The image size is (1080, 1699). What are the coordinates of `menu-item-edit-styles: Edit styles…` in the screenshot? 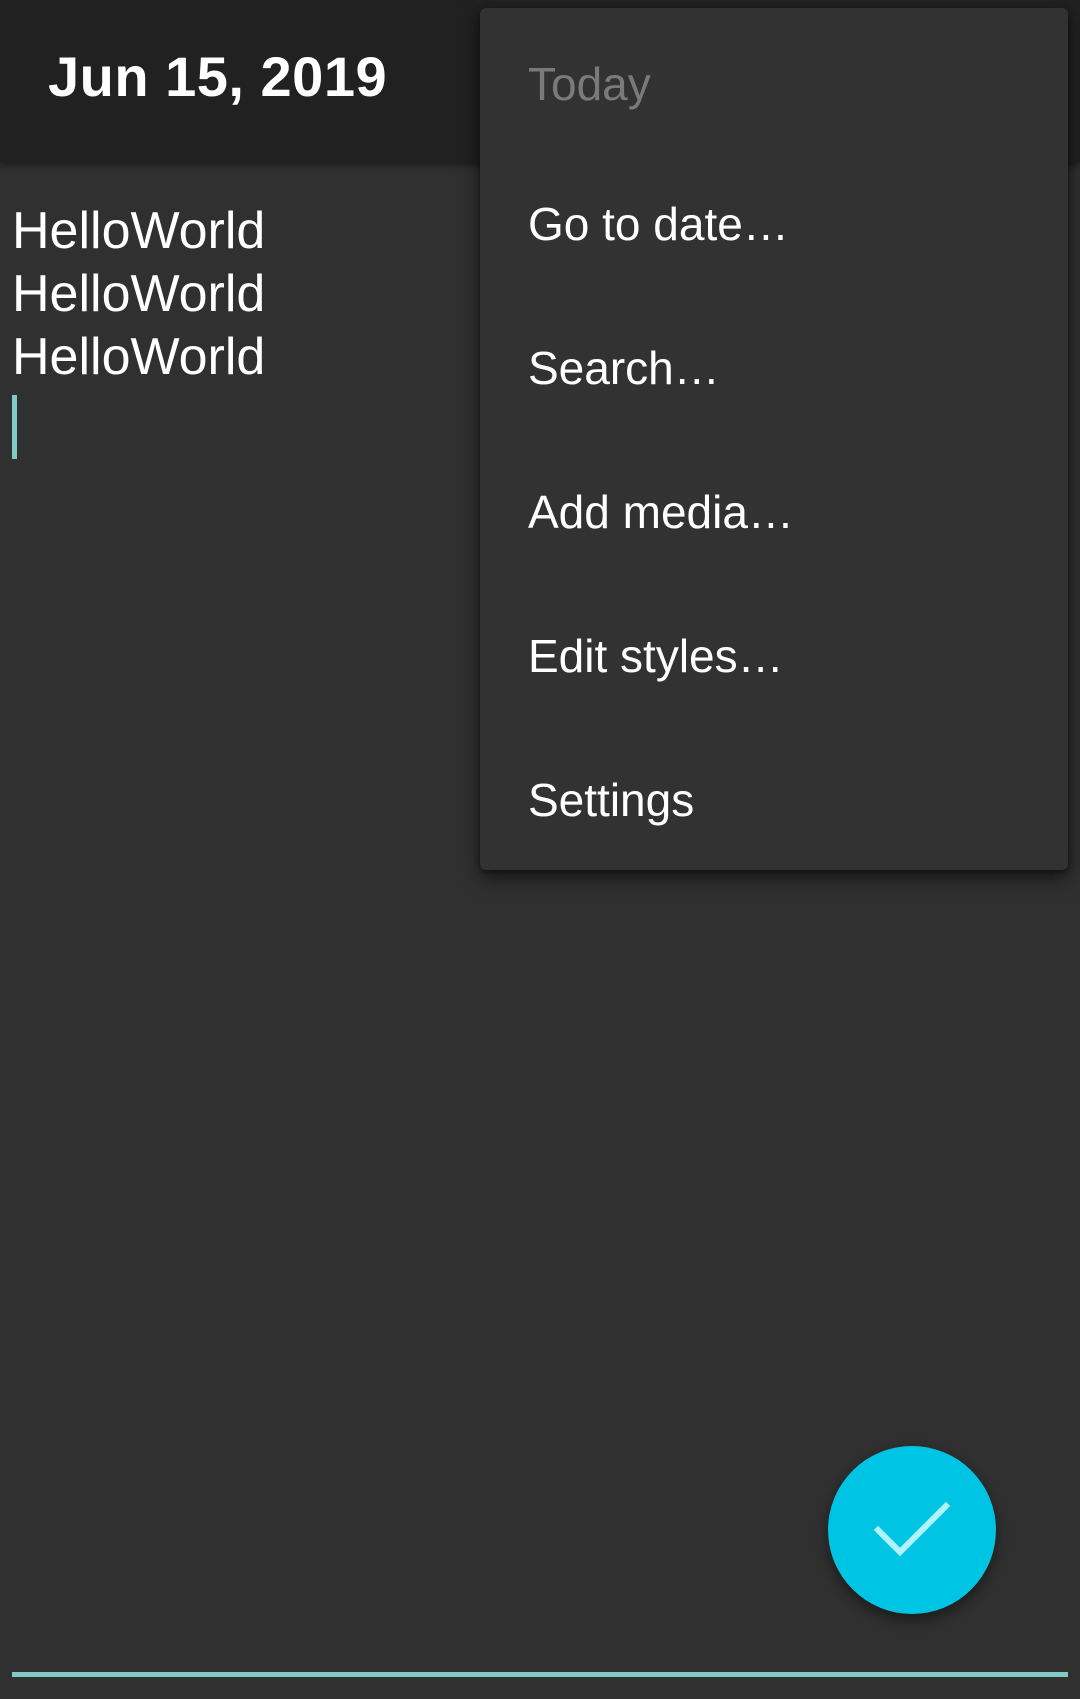 It's located at (774, 656).